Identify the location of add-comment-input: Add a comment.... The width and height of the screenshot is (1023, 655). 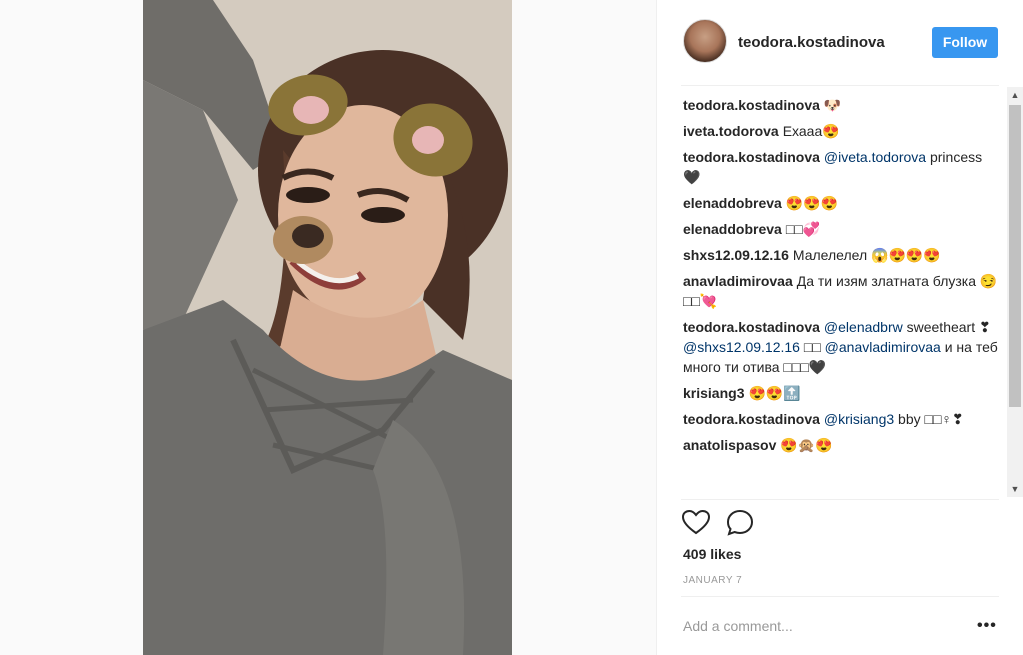
(813, 626).